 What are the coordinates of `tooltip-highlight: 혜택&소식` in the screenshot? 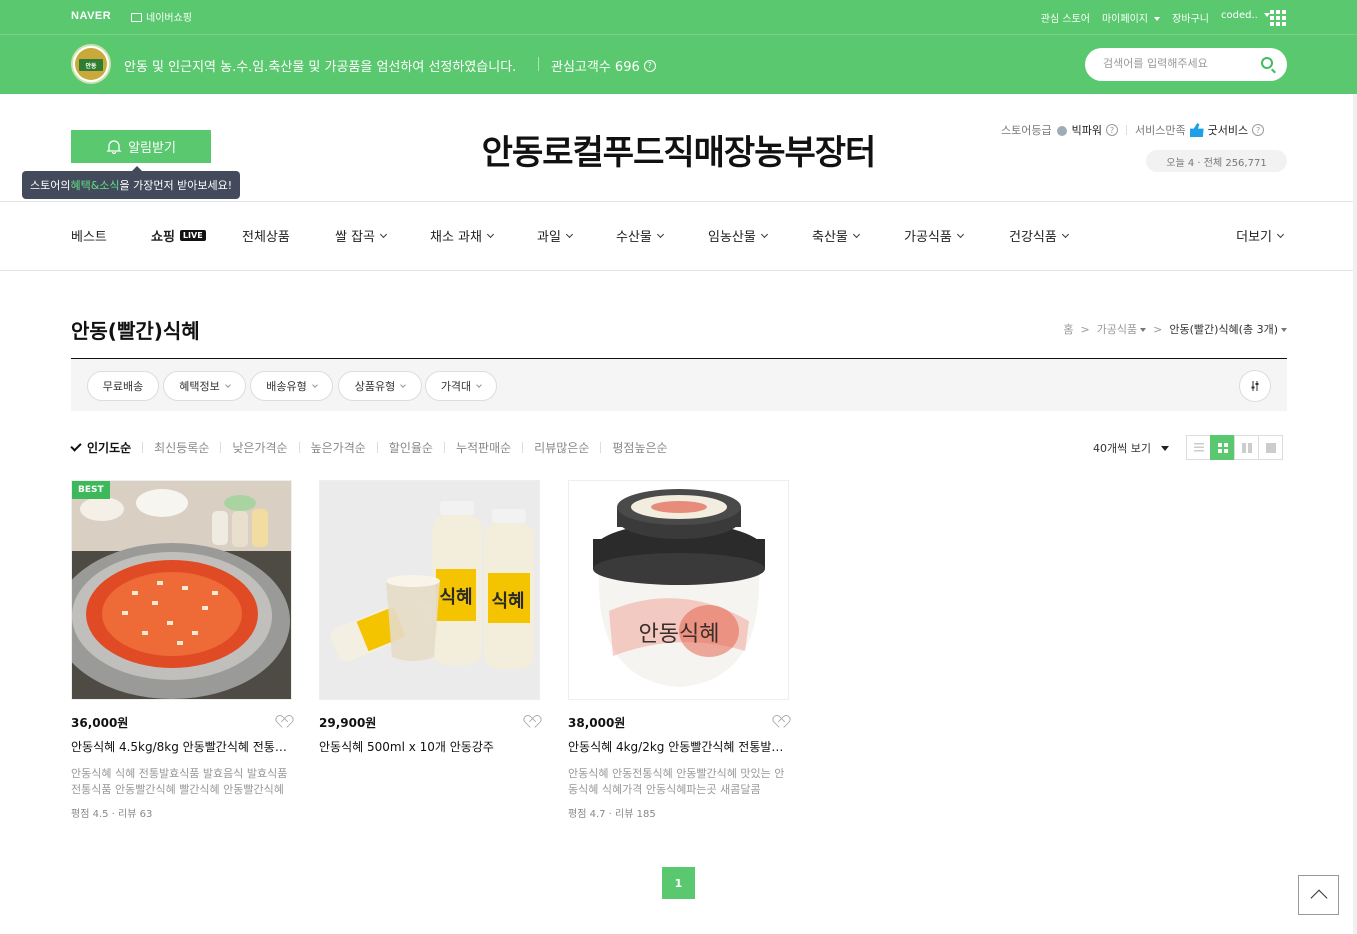 It's located at (95, 185).